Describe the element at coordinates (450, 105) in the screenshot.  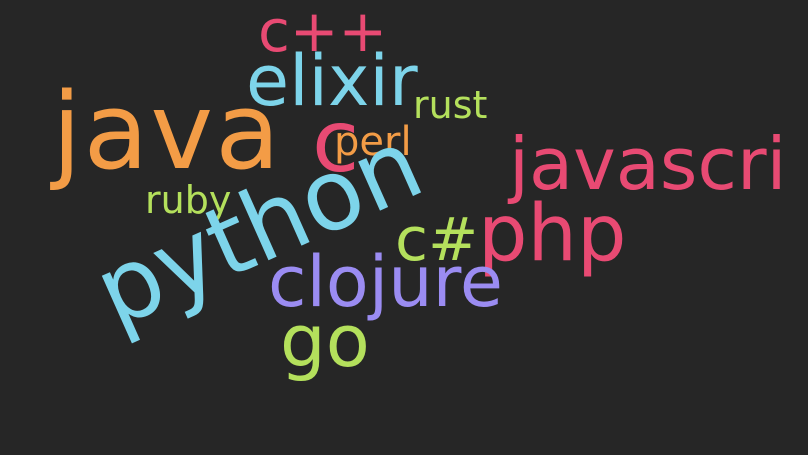
I see `word-rust: rust` at that location.